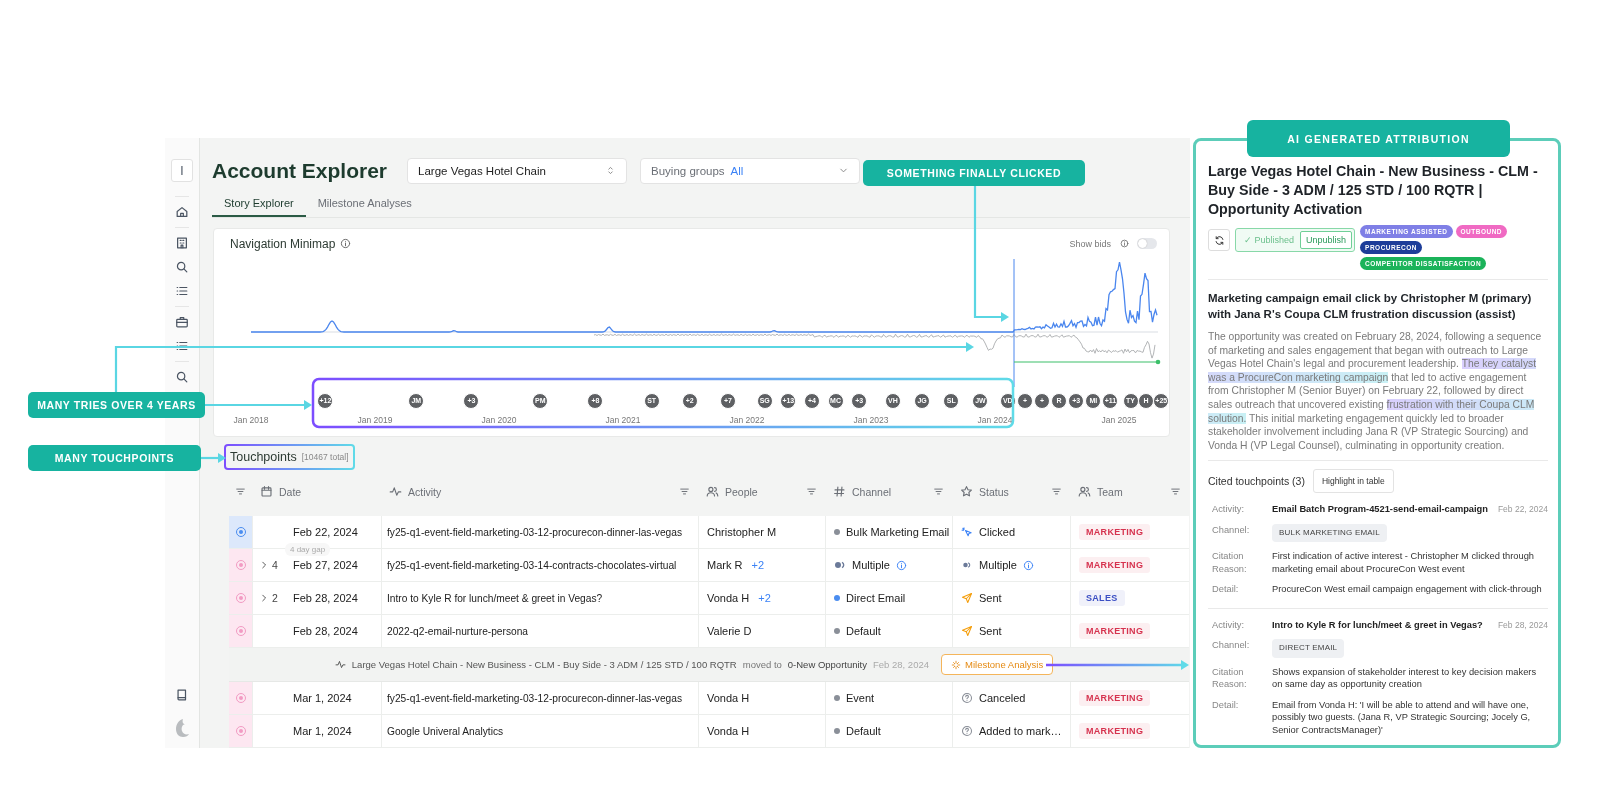 The width and height of the screenshot is (1600, 789). Describe the element at coordinates (623, 419) in the screenshot. I see `axis-label: Jan 2021` at that location.